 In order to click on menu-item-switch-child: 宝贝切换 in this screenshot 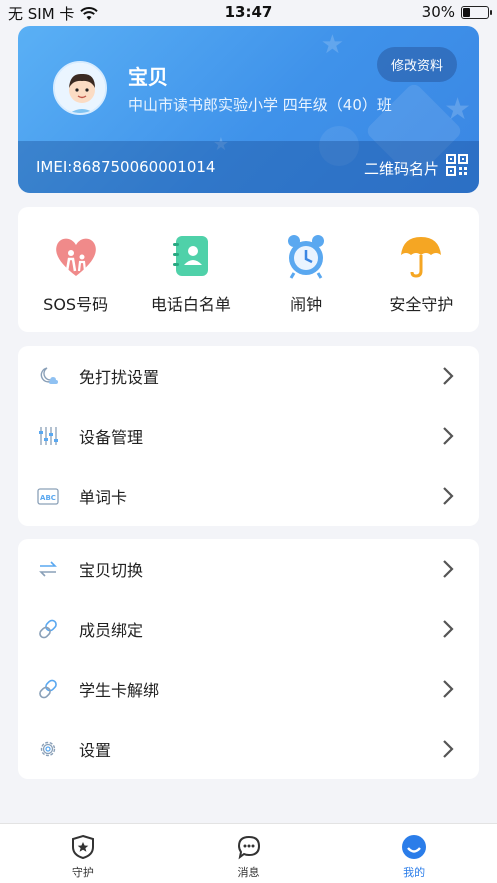, I will do `click(248, 569)`.